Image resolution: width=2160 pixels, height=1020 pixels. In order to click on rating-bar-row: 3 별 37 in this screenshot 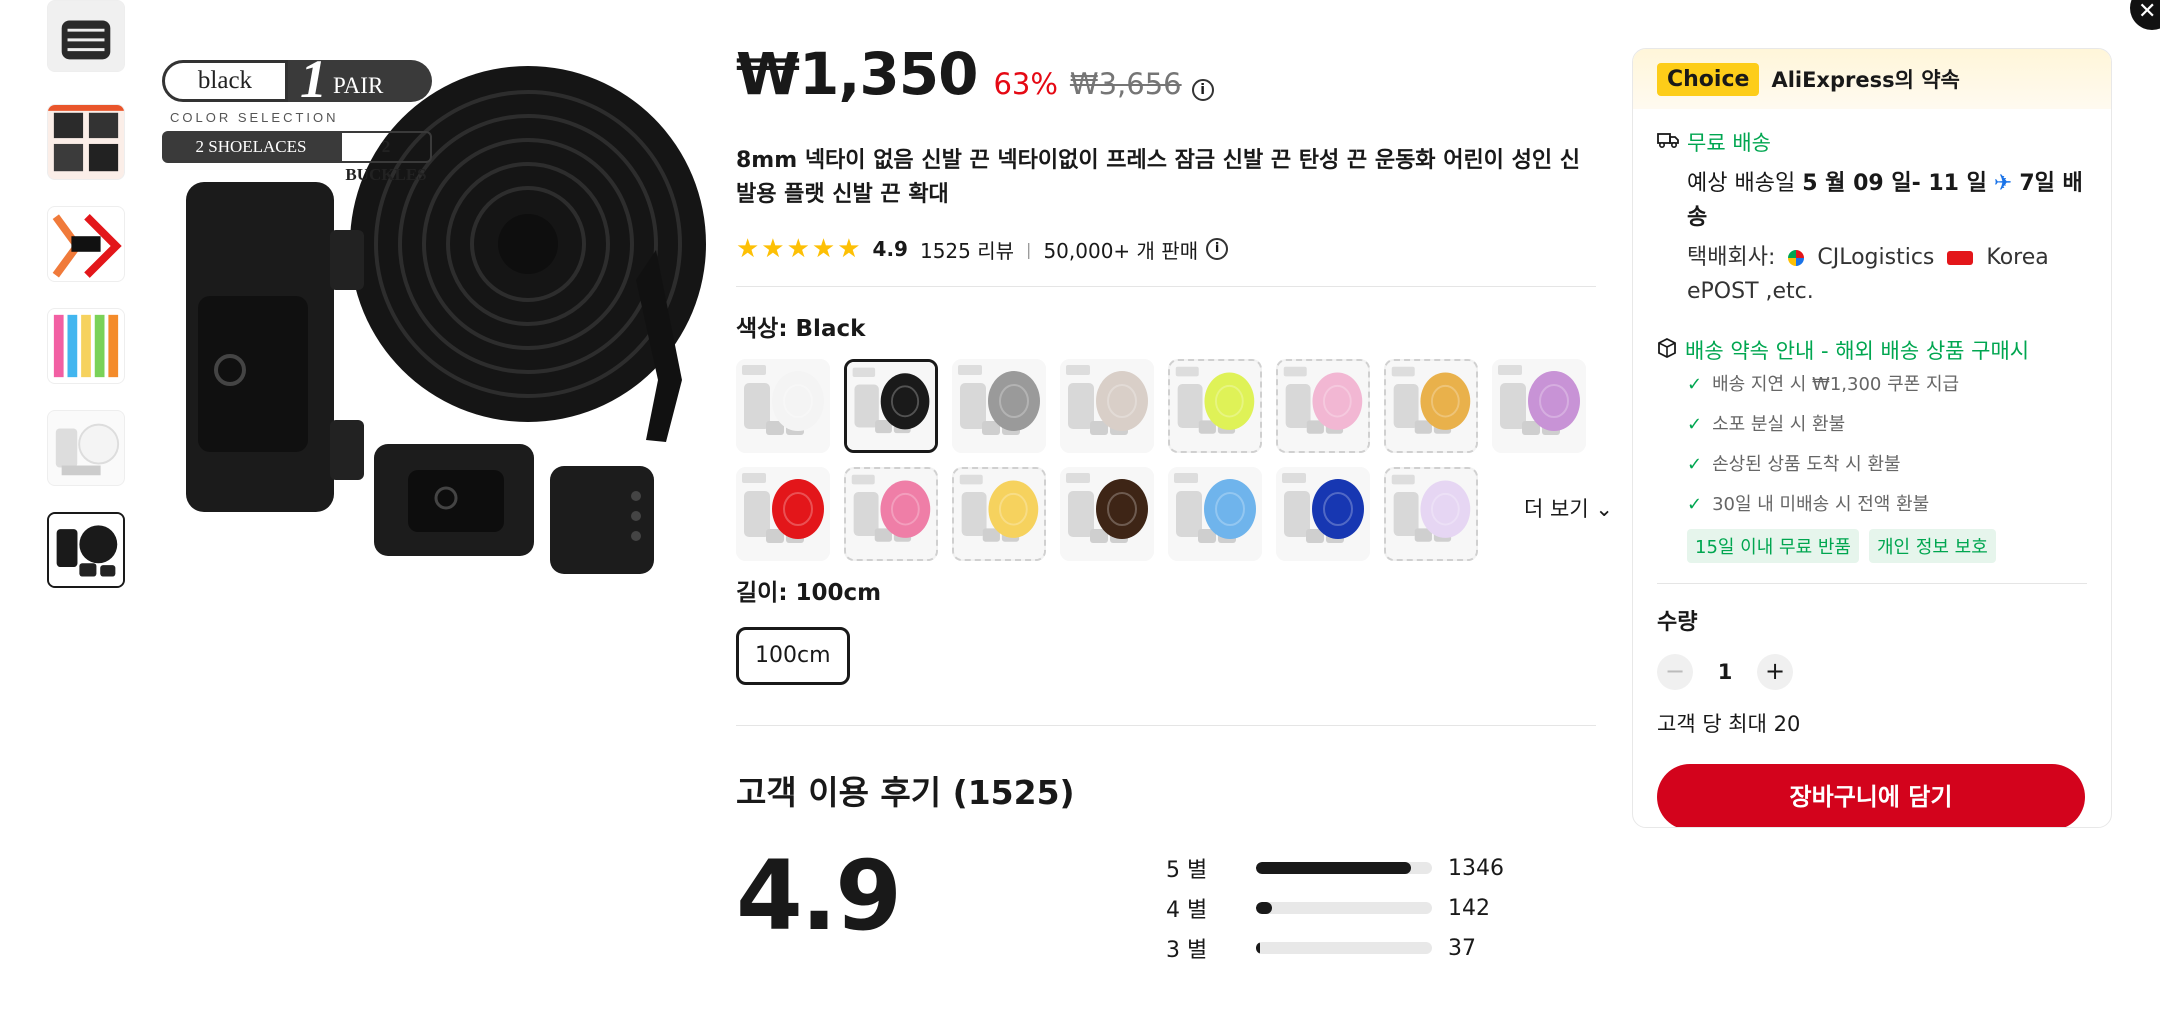, I will do `click(1366, 948)`.